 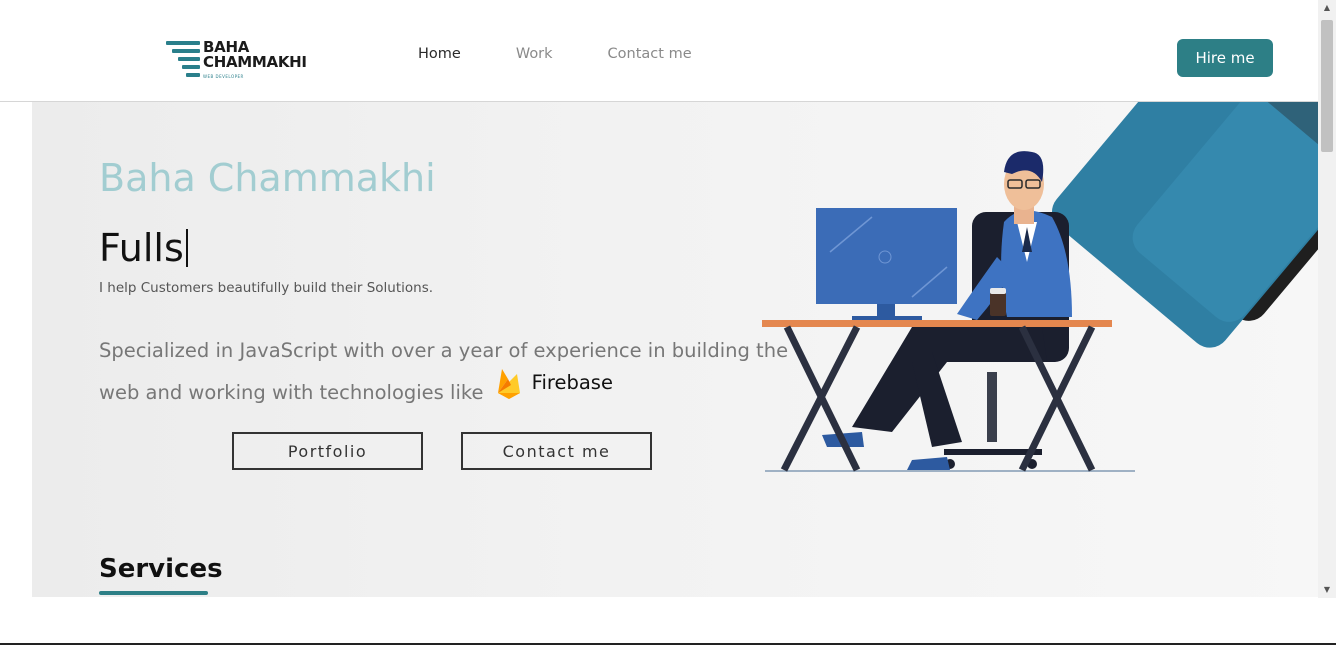 I want to click on scroll-up-arrow-icon: ▲, so click(x=1327, y=8).